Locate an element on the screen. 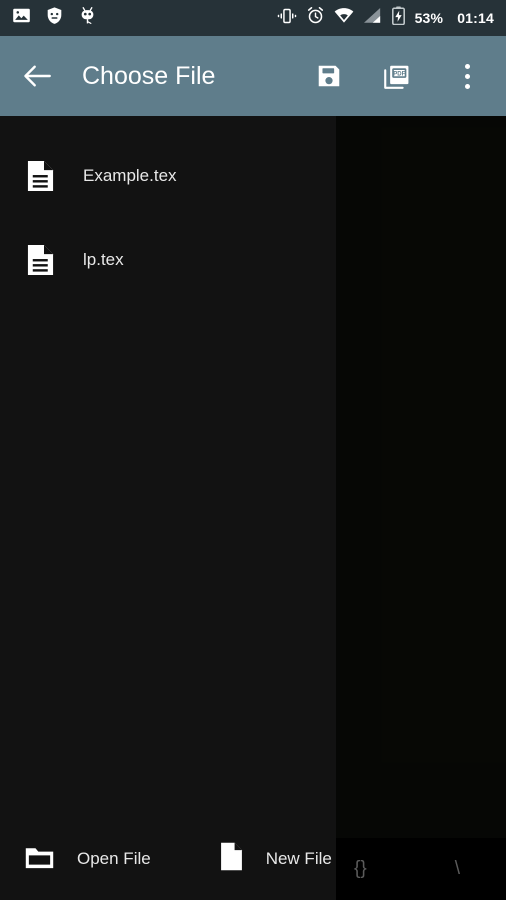  new-file-button: New File is located at coordinates (275, 859).